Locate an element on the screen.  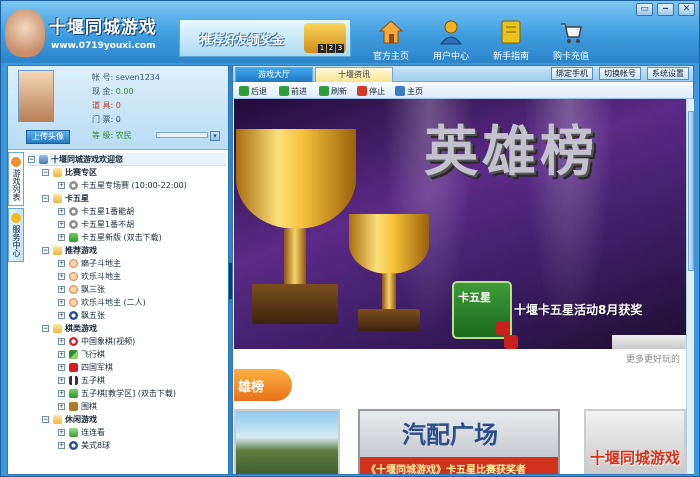
nav-card-recharge: 购卡充值 is located at coordinates (571, 40).